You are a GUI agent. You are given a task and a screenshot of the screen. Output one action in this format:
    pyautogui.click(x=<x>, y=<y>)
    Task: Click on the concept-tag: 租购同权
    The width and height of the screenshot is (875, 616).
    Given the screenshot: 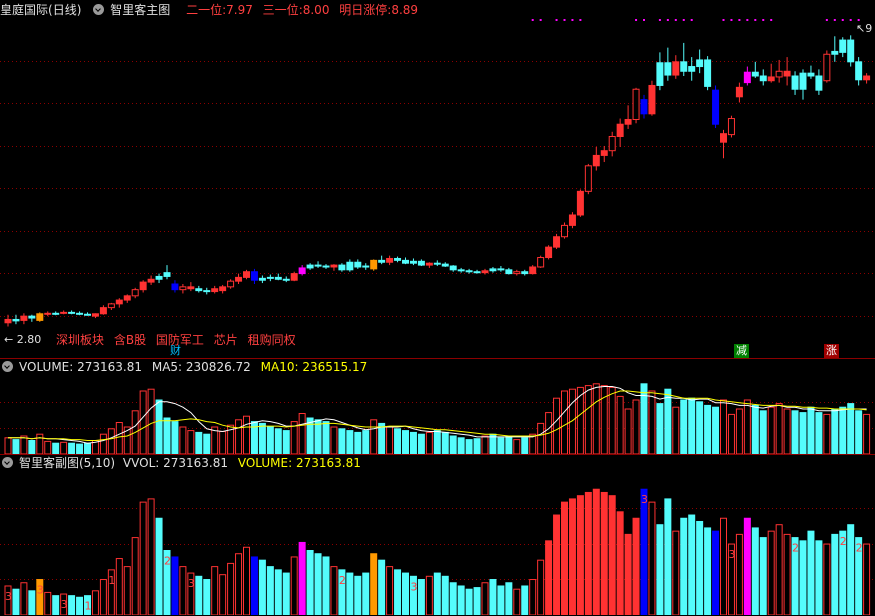 What is the action you would take?
    pyautogui.click(x=272, y=340)
    